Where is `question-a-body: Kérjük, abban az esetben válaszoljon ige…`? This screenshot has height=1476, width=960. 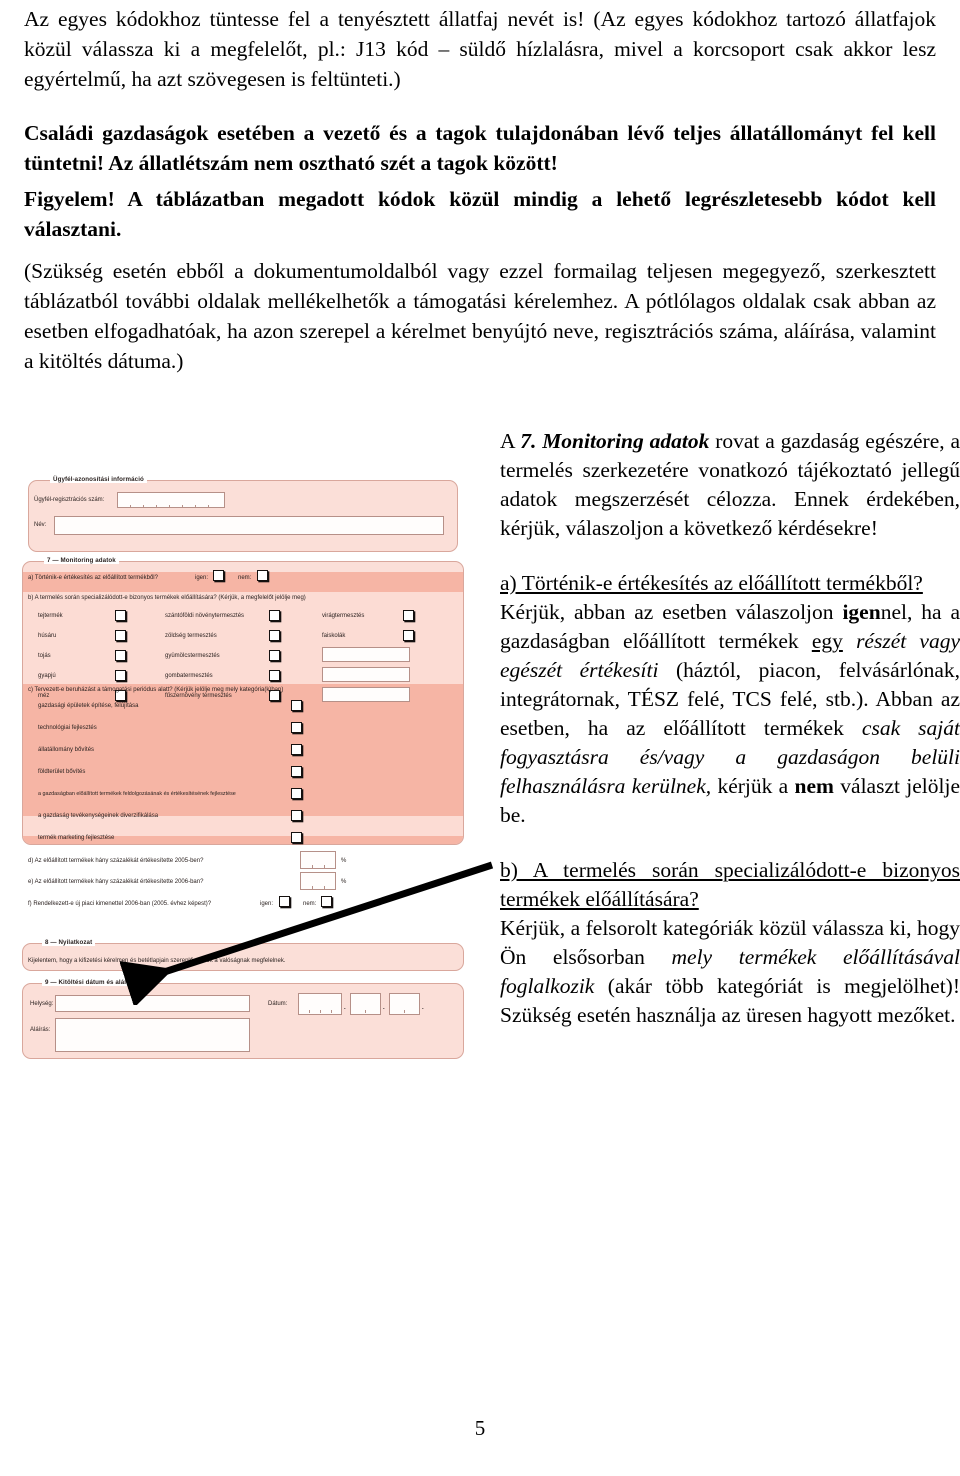 question-a-body: Kérjük, abban az esetben válaszoljon ige… is located at coordinates (730, 714).